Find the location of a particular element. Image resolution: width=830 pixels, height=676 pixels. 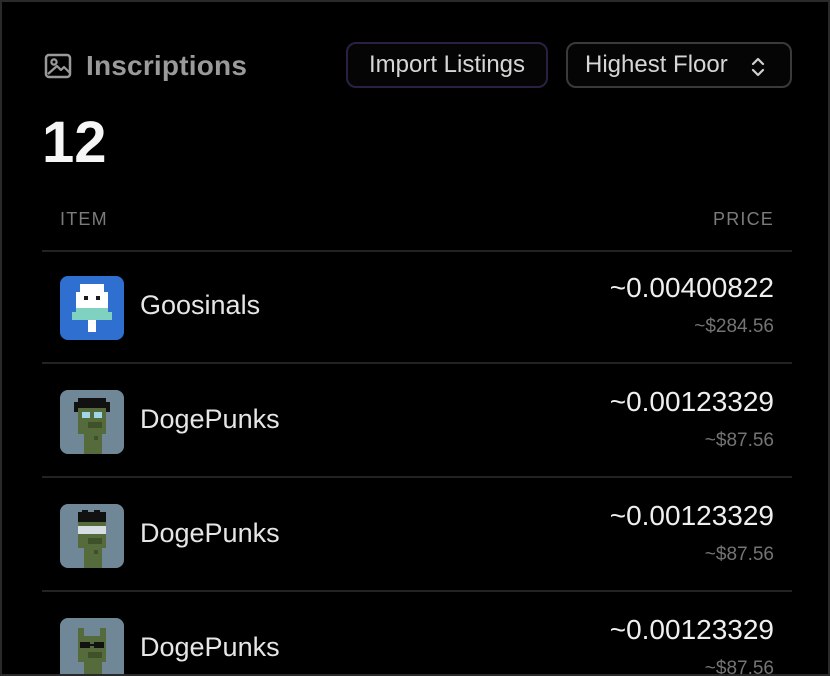

item-price: ~0.00400822 is located at coordinates (691, 287).